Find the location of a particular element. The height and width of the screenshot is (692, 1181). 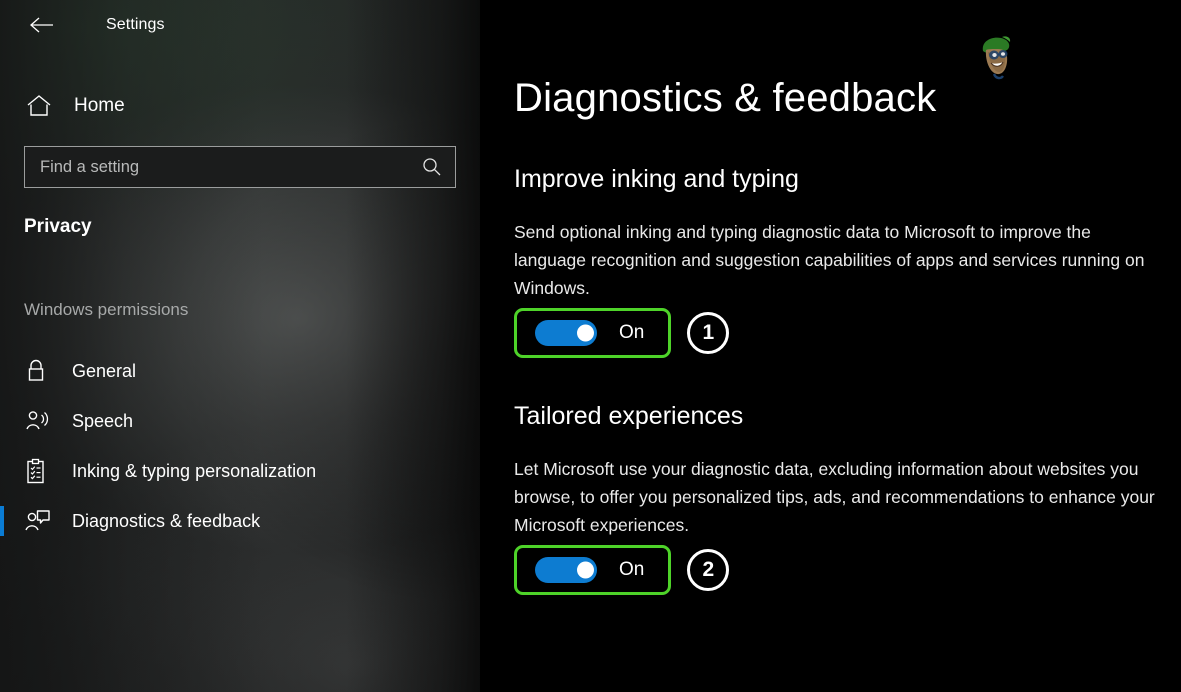

clipboard-checklist-icon is located at coordinates (41, 471).